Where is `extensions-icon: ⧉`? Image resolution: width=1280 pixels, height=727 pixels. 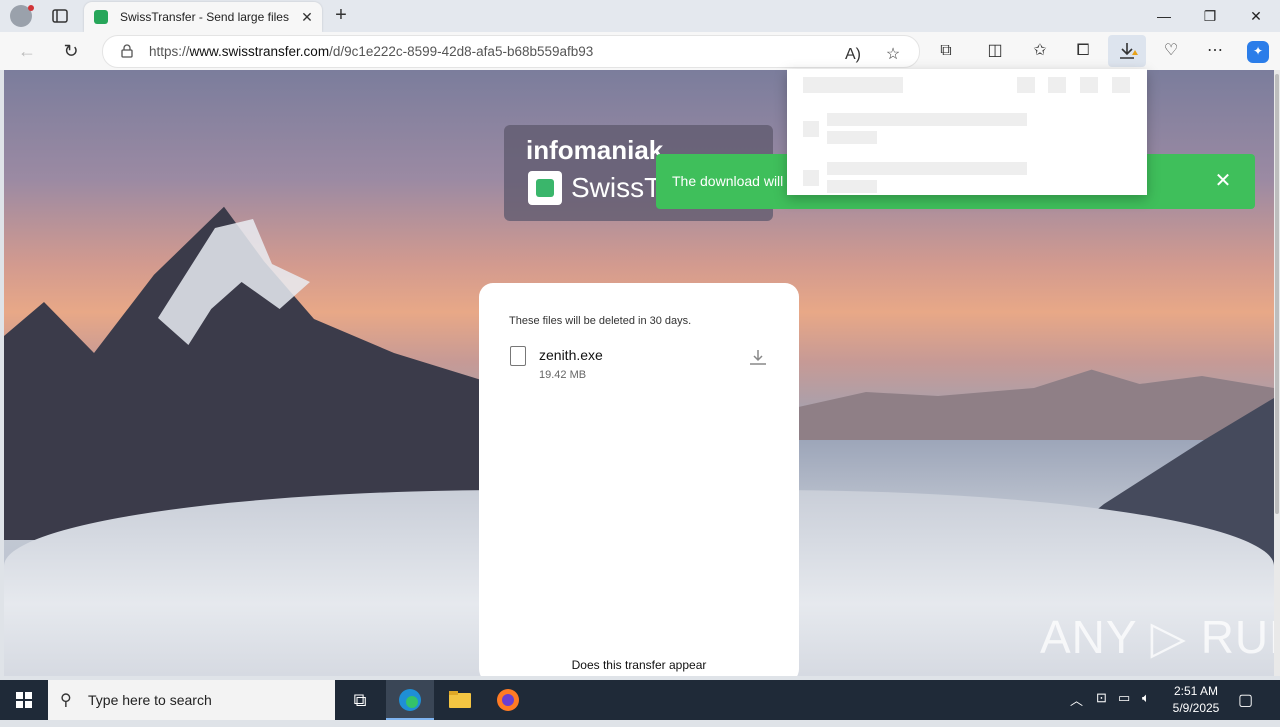
extensions-icon: ⧉ is located at coordinates (946, 51).